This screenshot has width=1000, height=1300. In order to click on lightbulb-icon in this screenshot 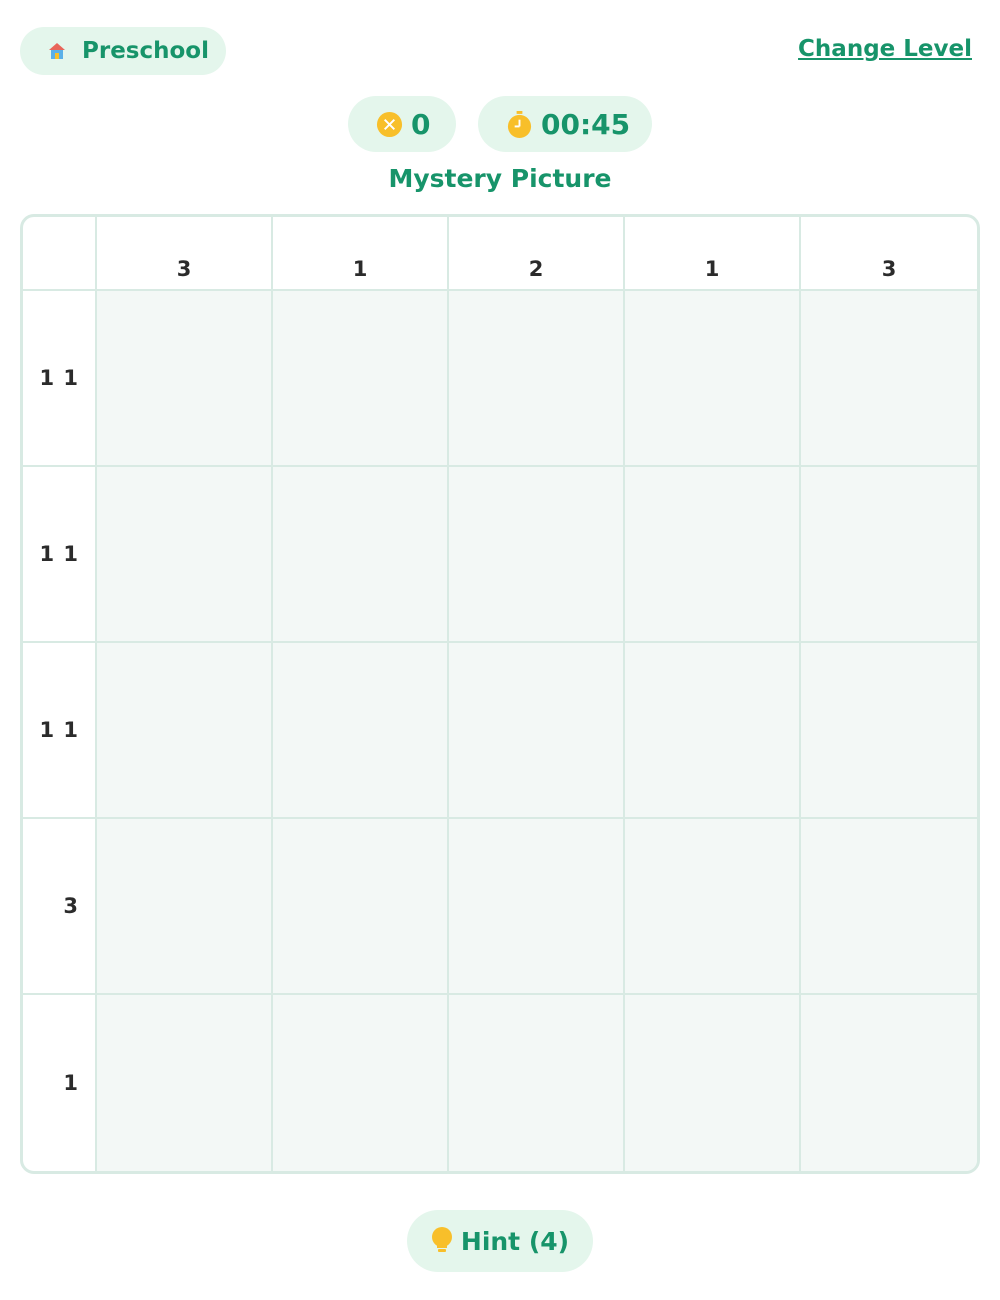, I will do `click(441, 1239)`.